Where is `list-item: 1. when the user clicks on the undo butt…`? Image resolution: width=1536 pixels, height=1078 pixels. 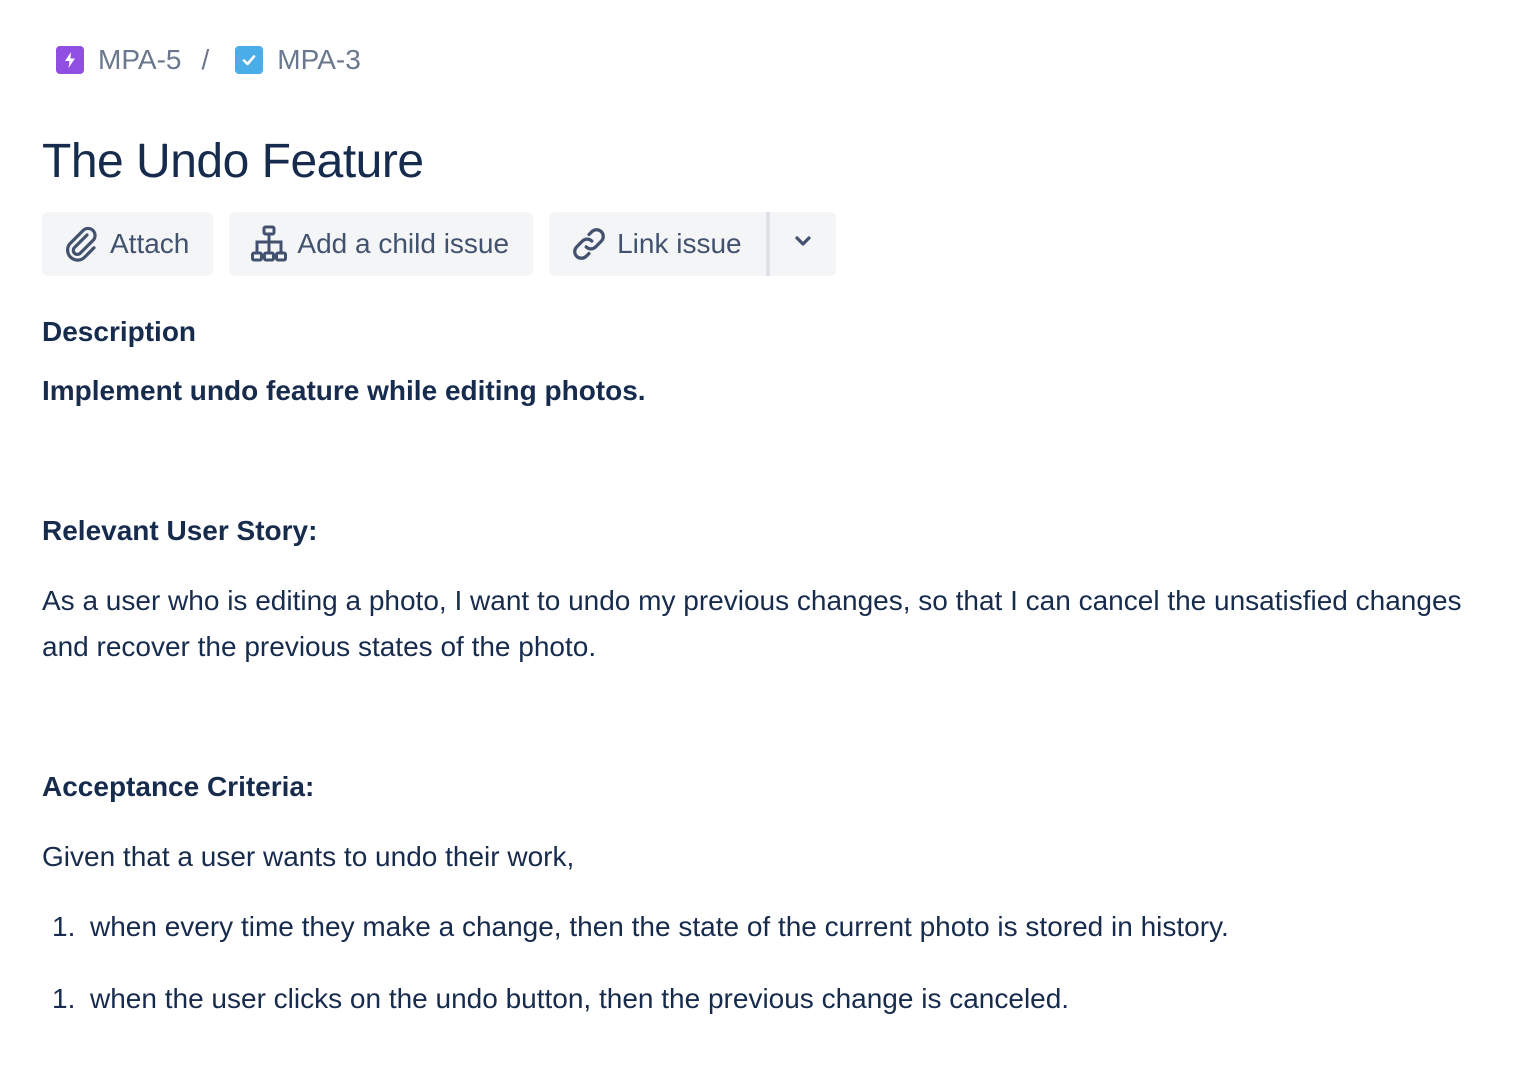 list-item: 1. when the user clicks on the undo butt… is located at coordinates (752, 999).